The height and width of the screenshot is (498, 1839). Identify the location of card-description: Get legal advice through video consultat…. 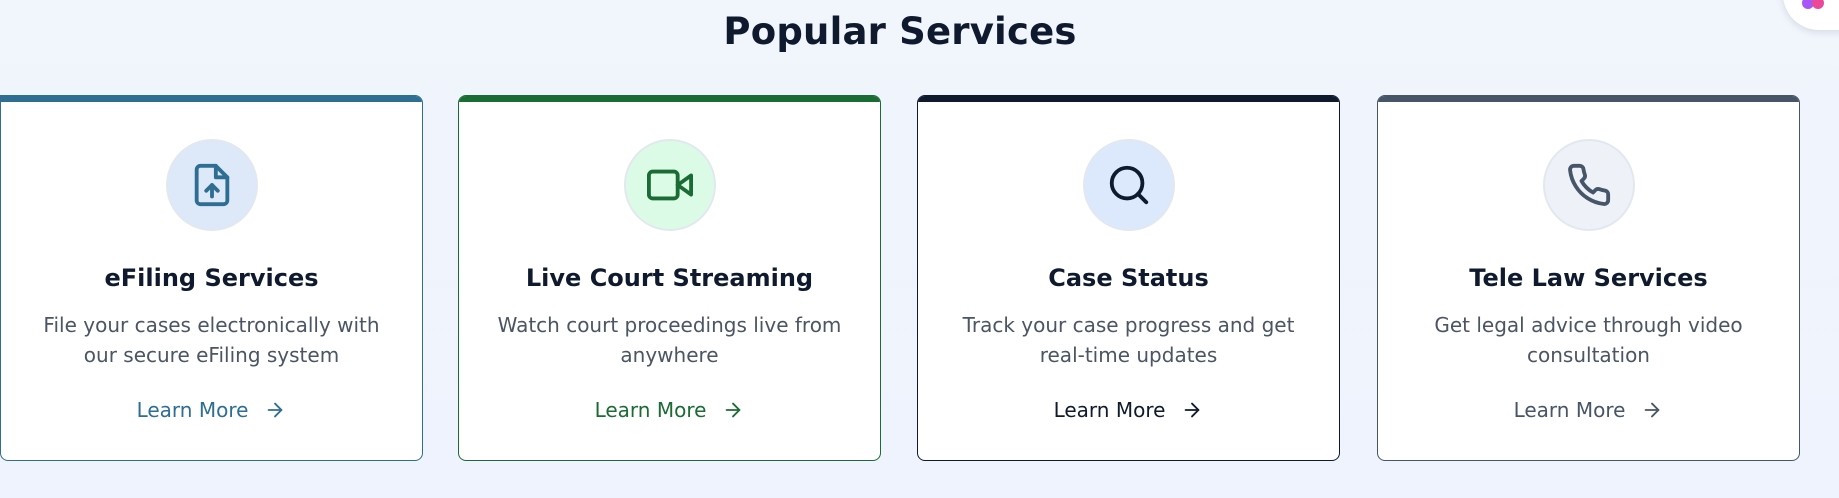
(1588, 340).